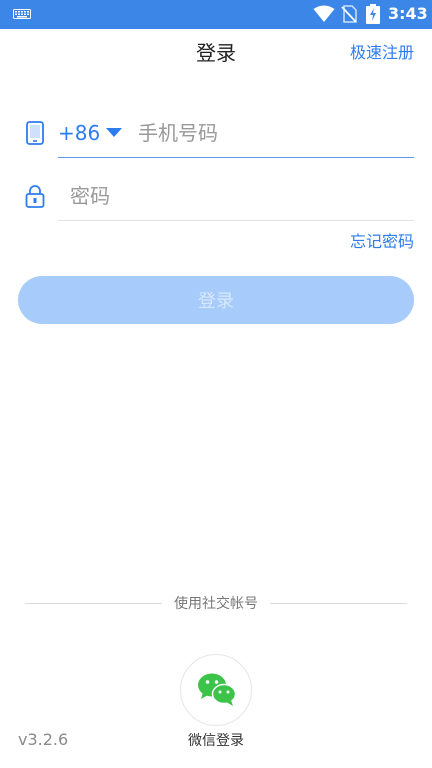 This screenshot has height=768, width=432. Describe the element at coordinates (236, 157) in the screenshot. I see `phone-field-underline` at that location.